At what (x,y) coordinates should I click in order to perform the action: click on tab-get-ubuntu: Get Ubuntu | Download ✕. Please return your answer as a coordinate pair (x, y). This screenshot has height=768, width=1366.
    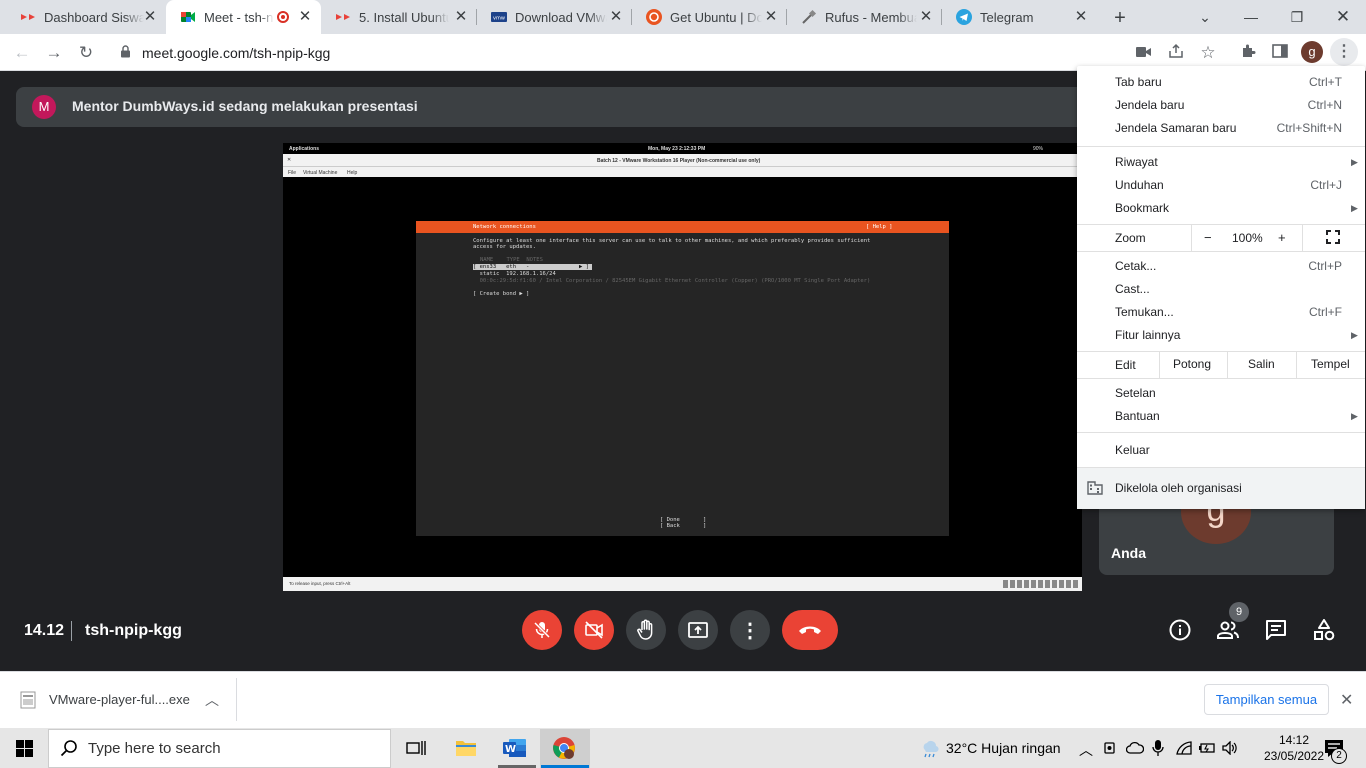
    Looking at the image, I should click on (709, 17).